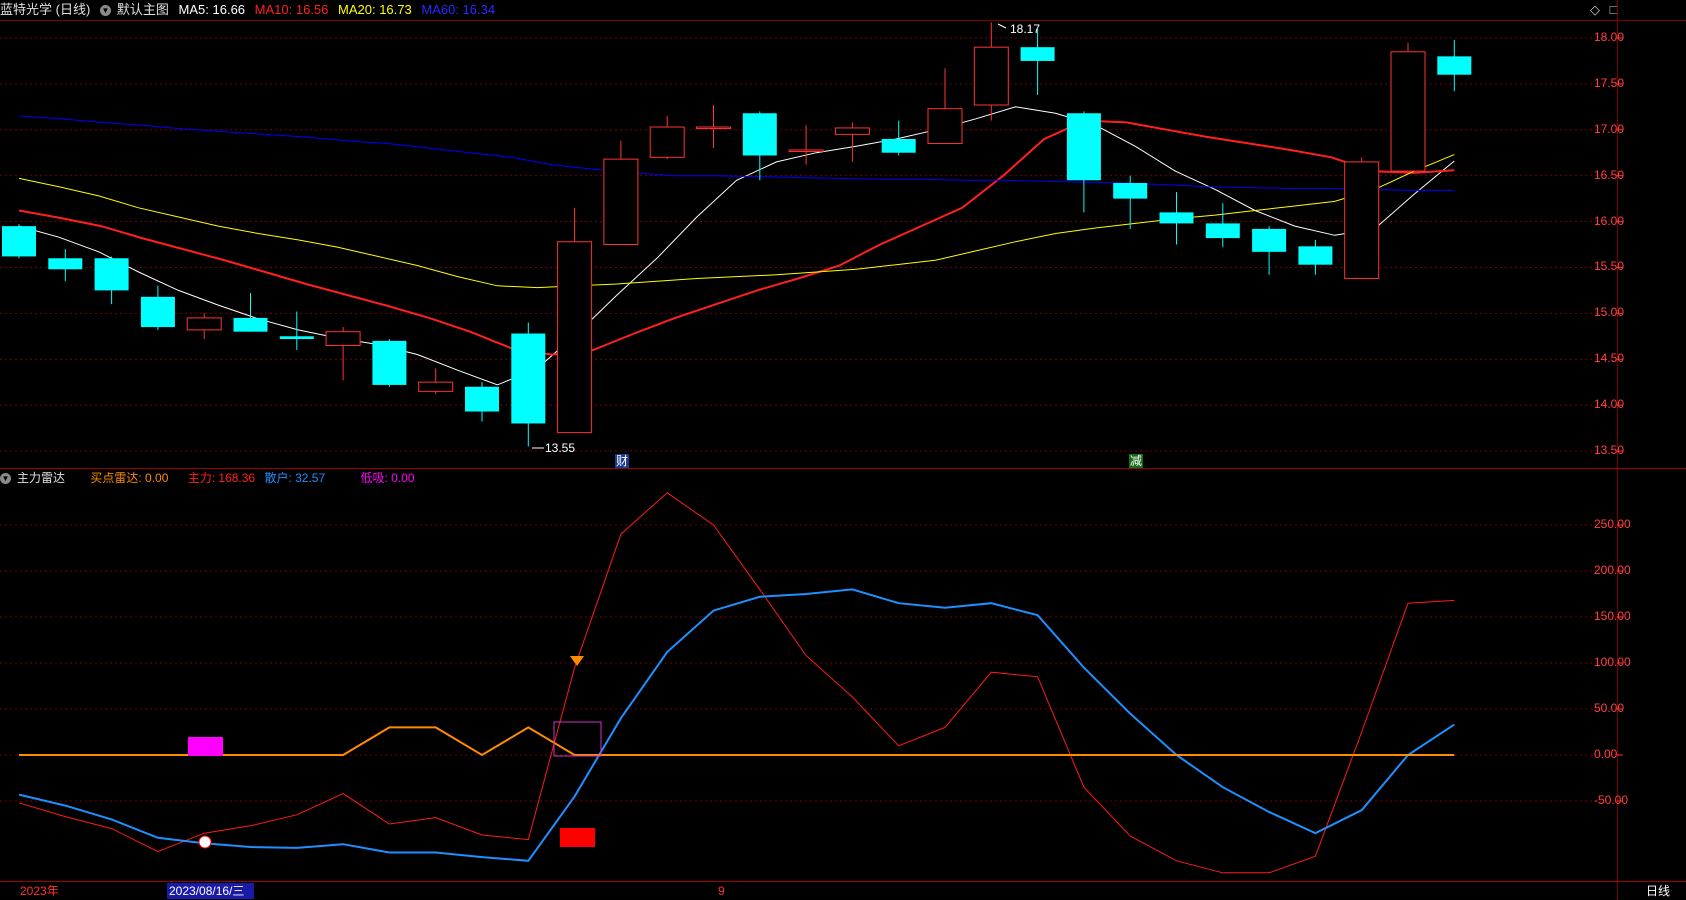 This screenshot has width=1686, height=900. What do you see at coordinates (1609, 128) in the screenshot?
I see `main-y-tick-label: 17.00` at bounding box center [1609, 128].